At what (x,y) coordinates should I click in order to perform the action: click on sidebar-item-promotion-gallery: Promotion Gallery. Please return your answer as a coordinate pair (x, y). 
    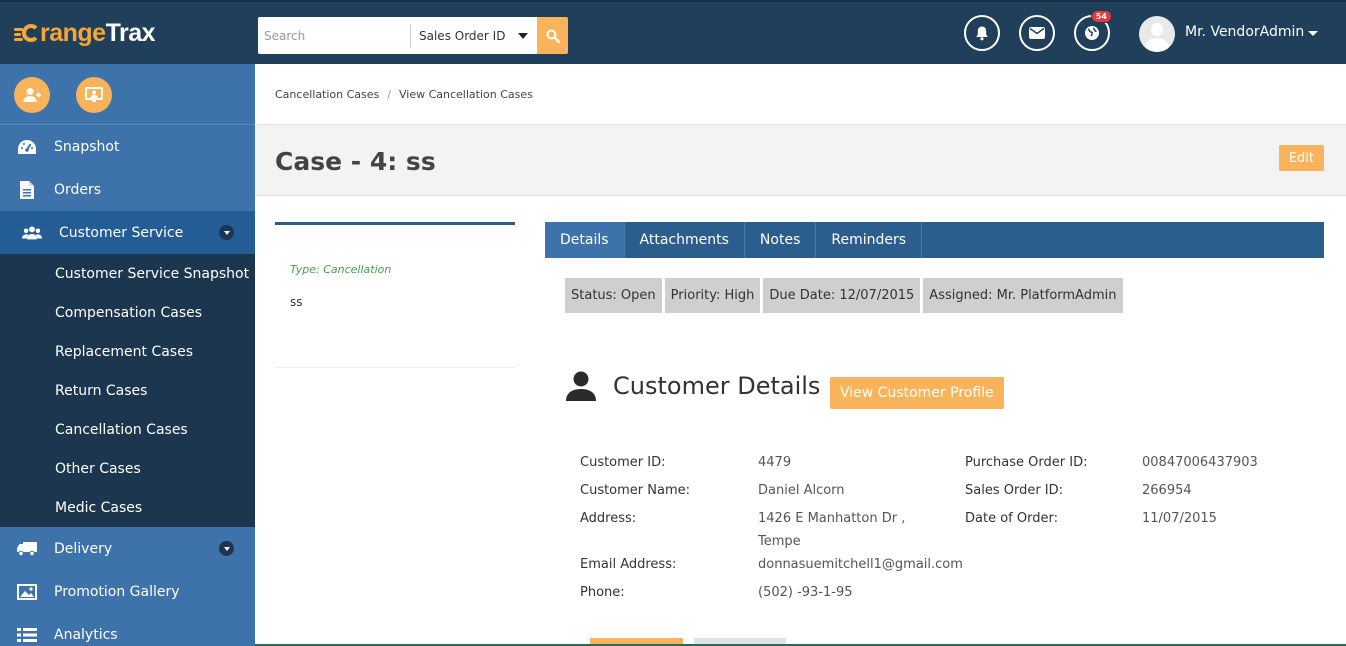
    Looking at the image, I should click on (127, 591).